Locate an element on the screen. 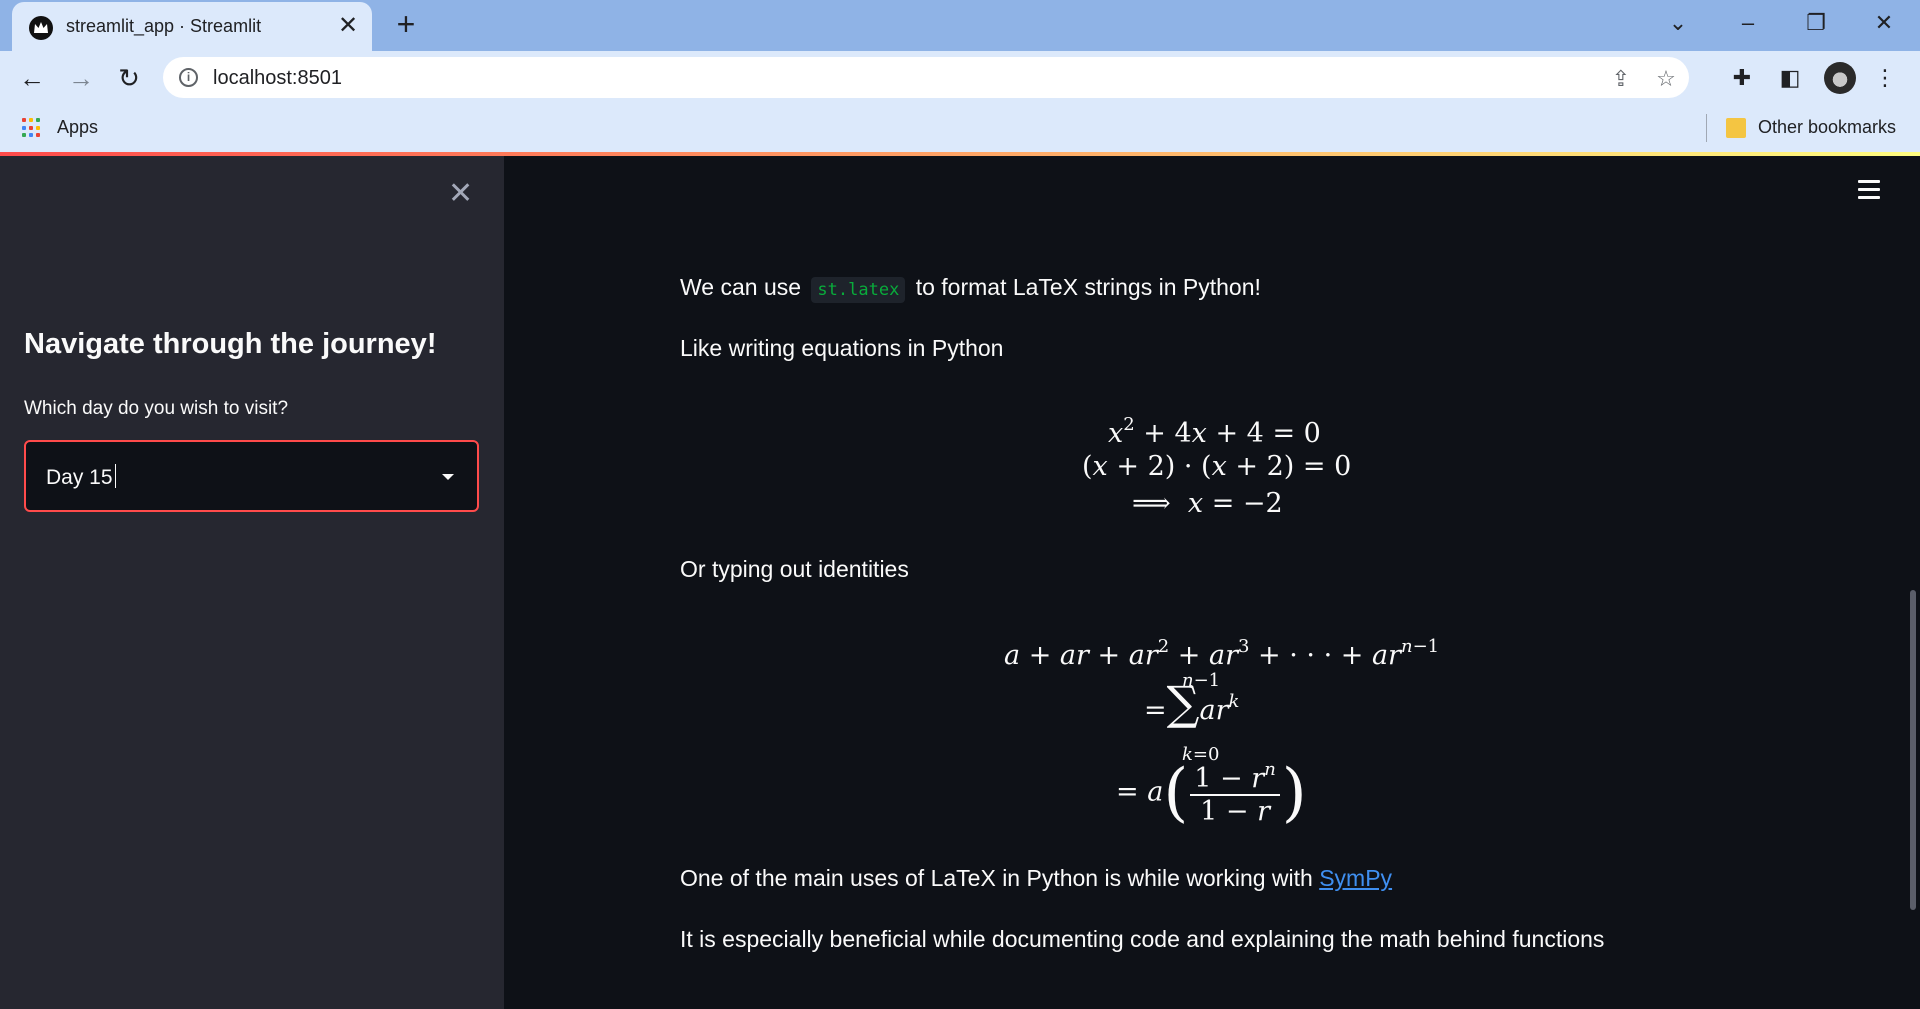 The width and height of the screenshot is (1920, 1009). bookmark-star-icon: ☆ is located at coordinates (1666, 79).